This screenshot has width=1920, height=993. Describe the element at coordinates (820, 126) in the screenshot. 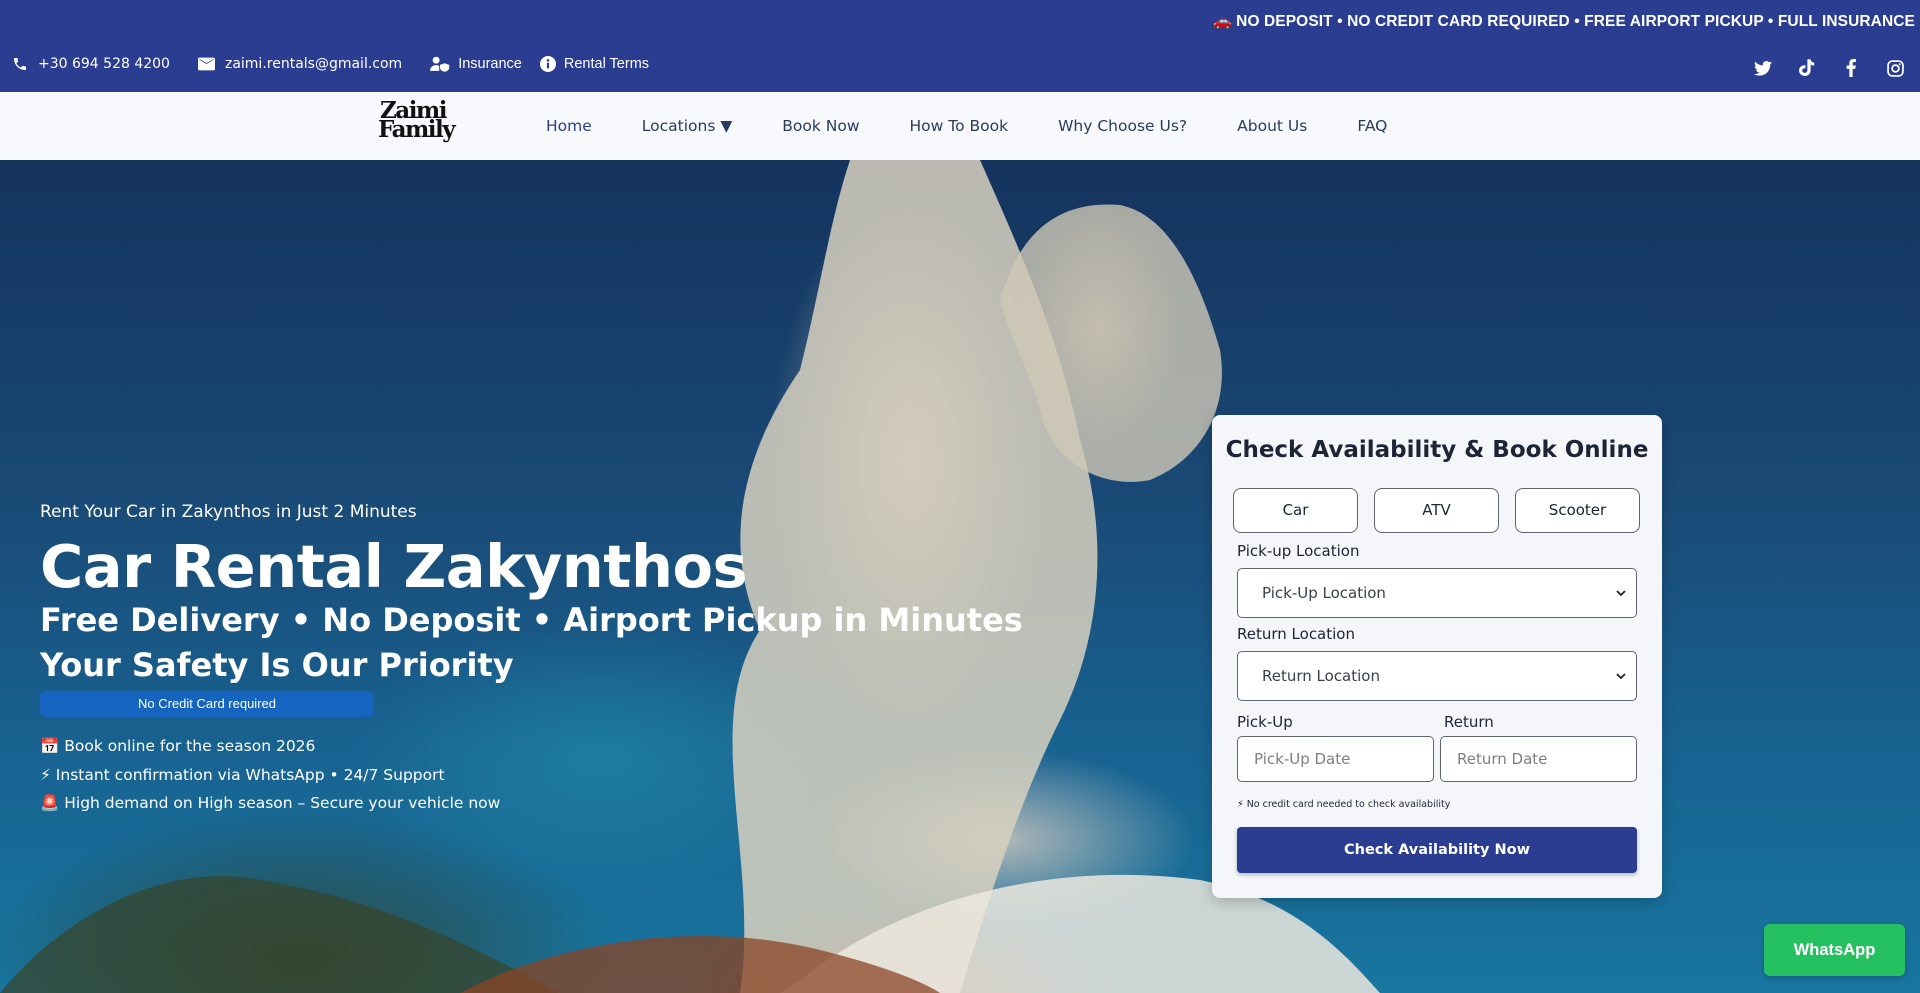

I see `nav-book-now: Book Now` at that location.